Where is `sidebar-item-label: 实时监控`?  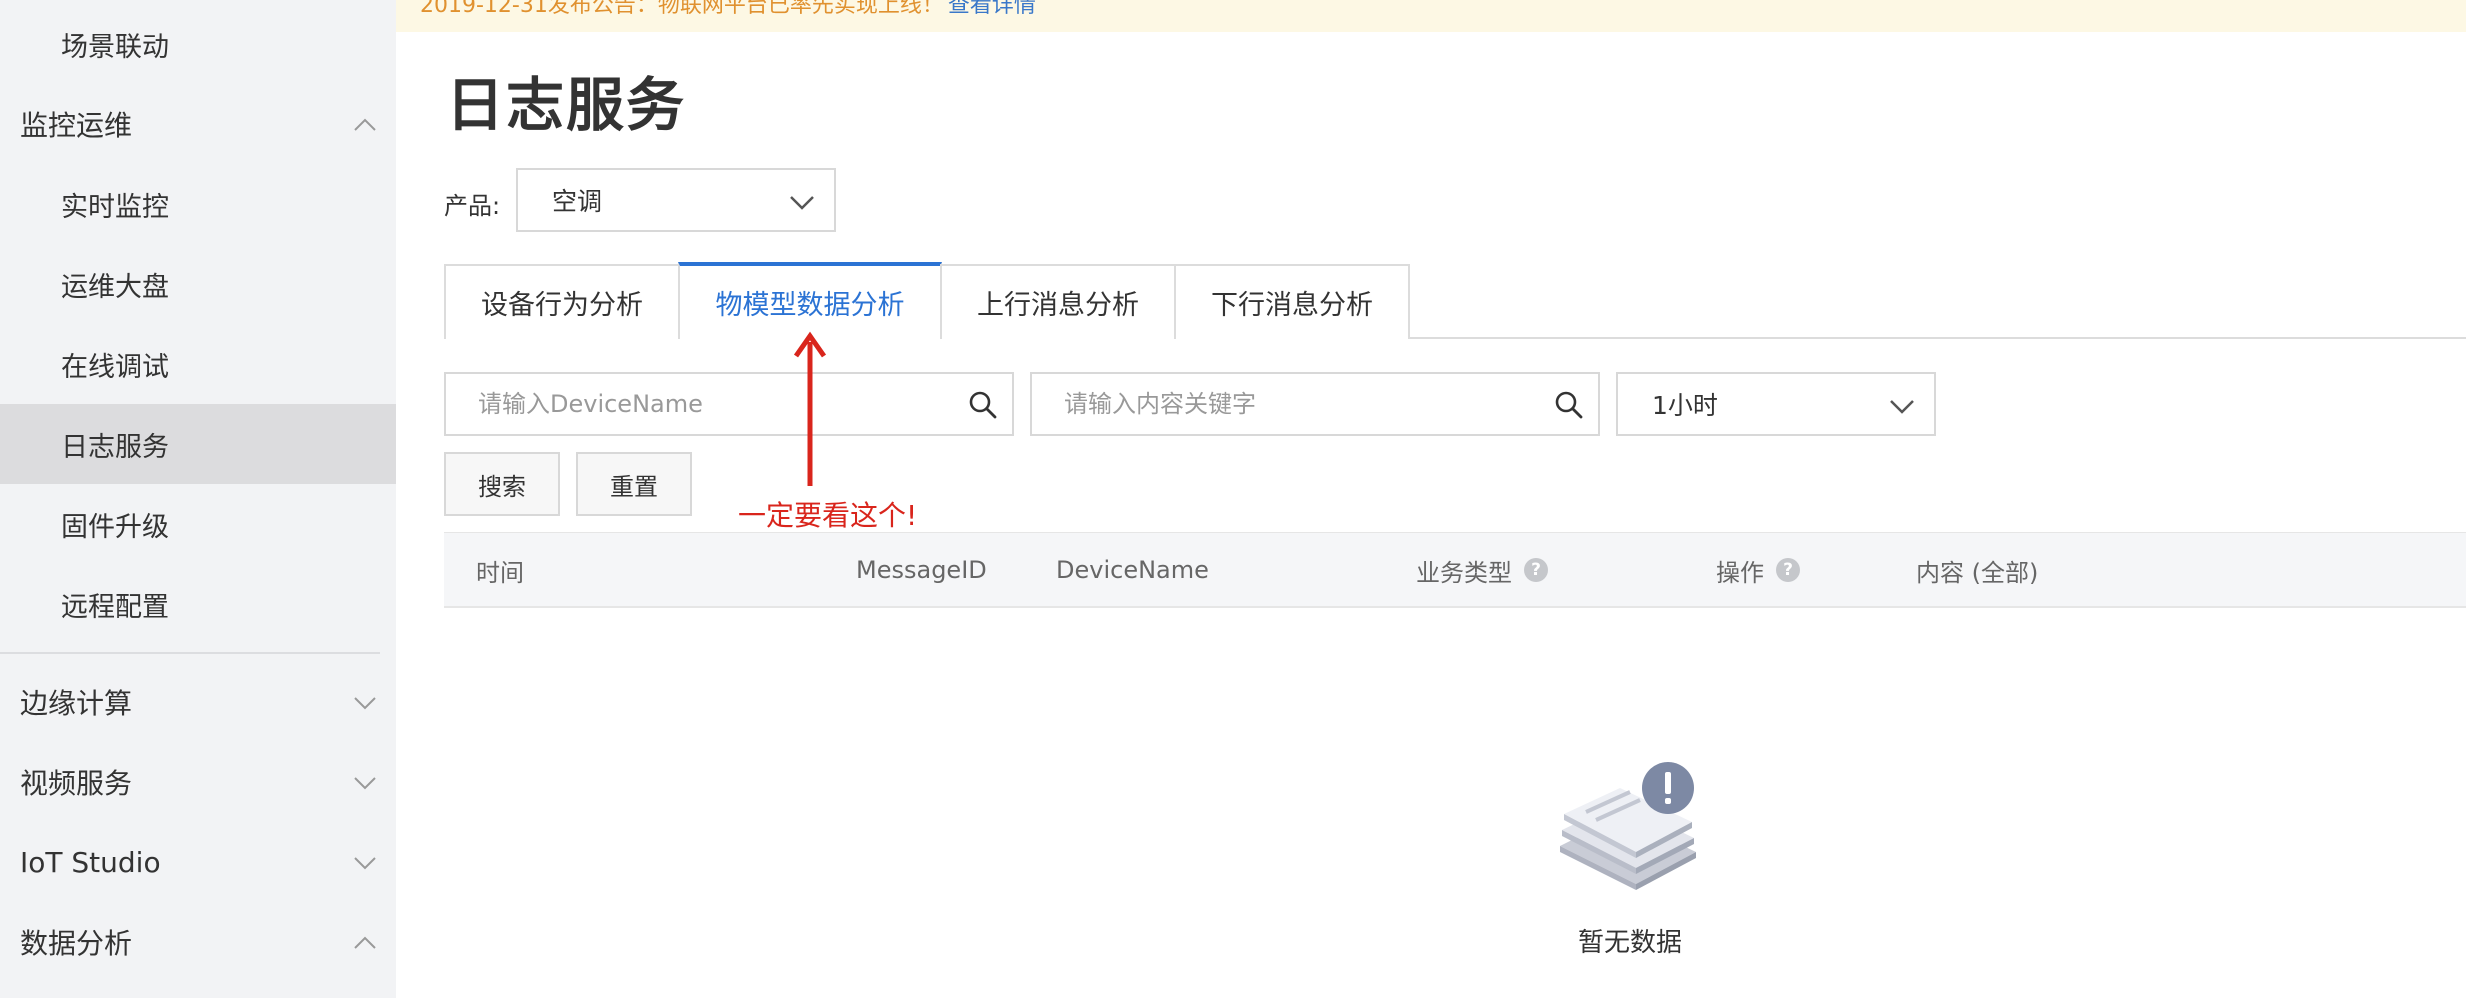
sidebar-item-label: 实时监控 is located at coordinates (115, 207).